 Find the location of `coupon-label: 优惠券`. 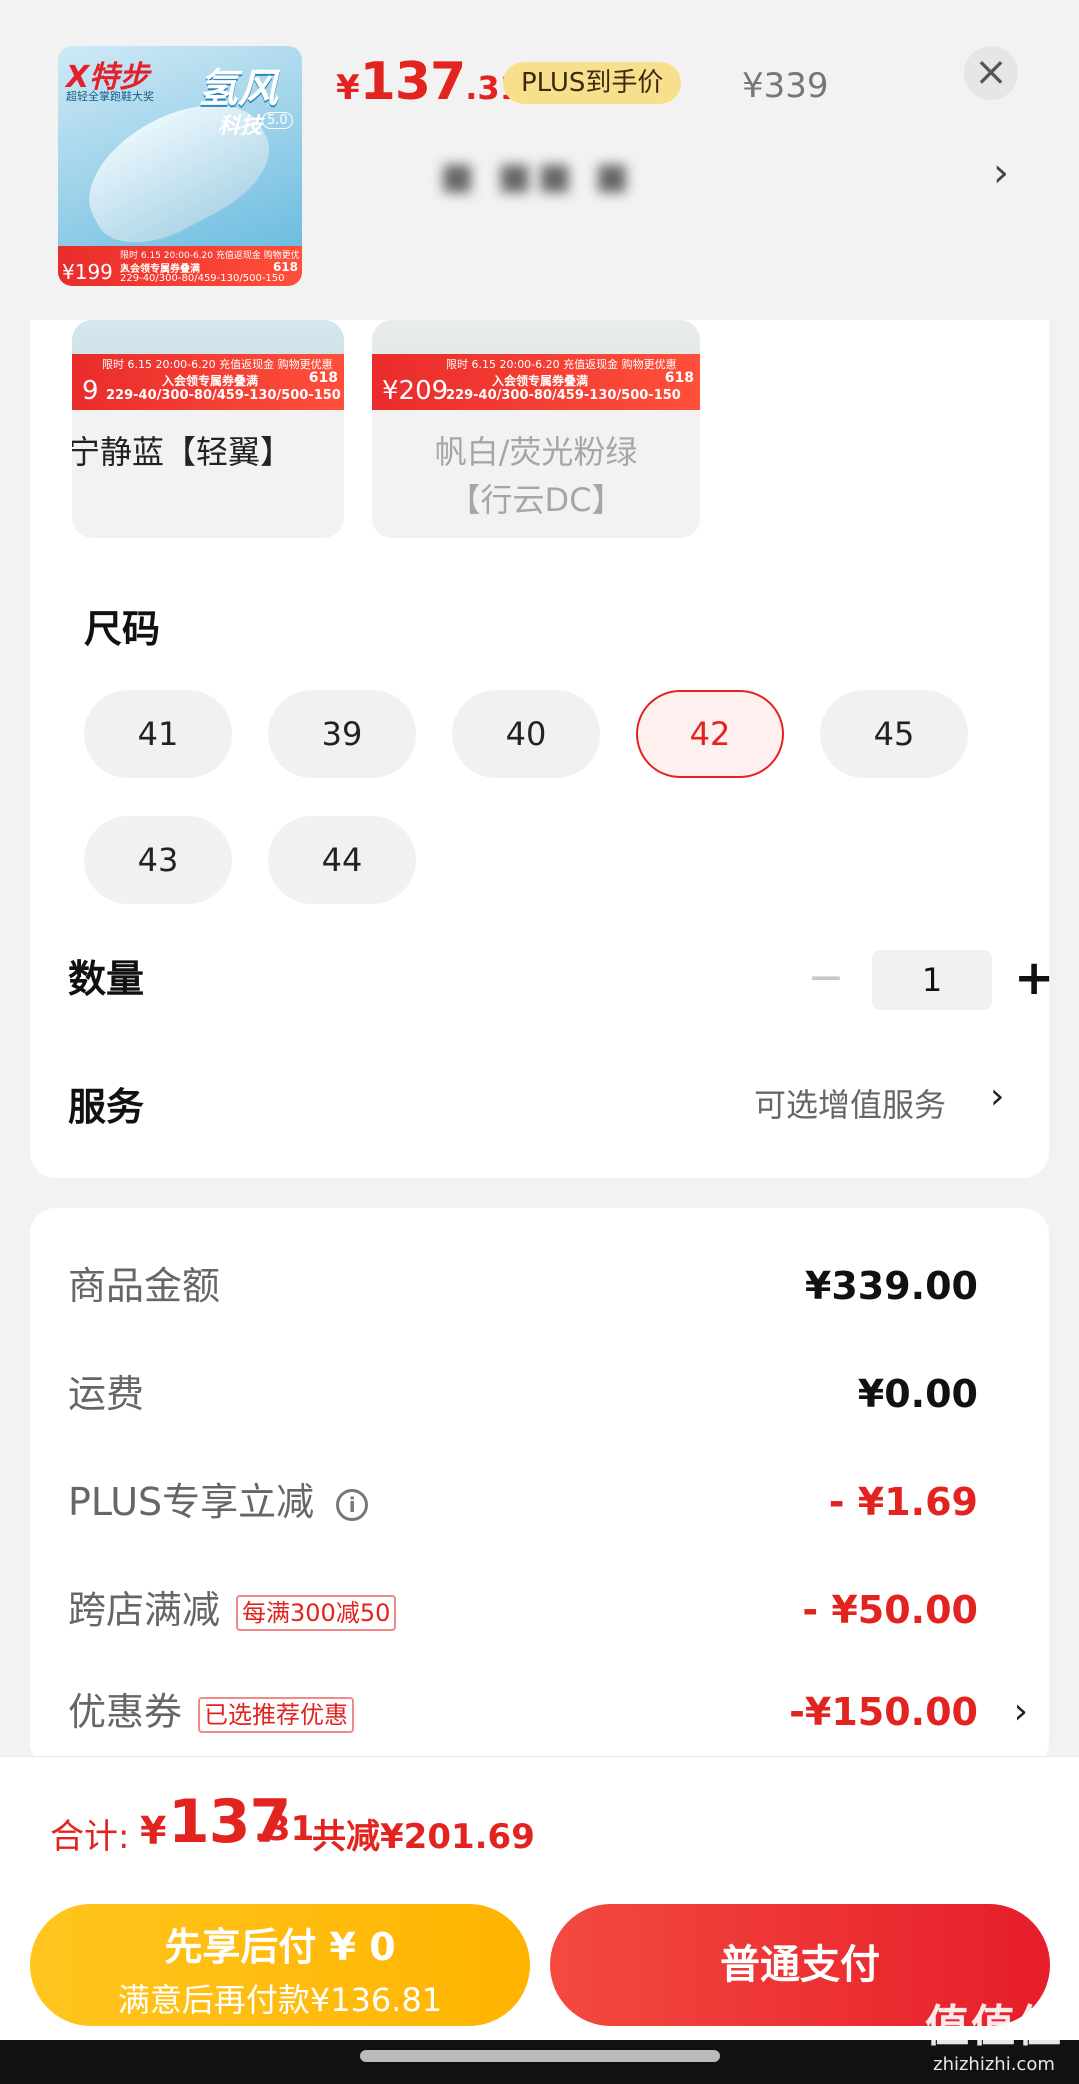

coupon-label: 优惠券 is located at coordinates (125, 1712).